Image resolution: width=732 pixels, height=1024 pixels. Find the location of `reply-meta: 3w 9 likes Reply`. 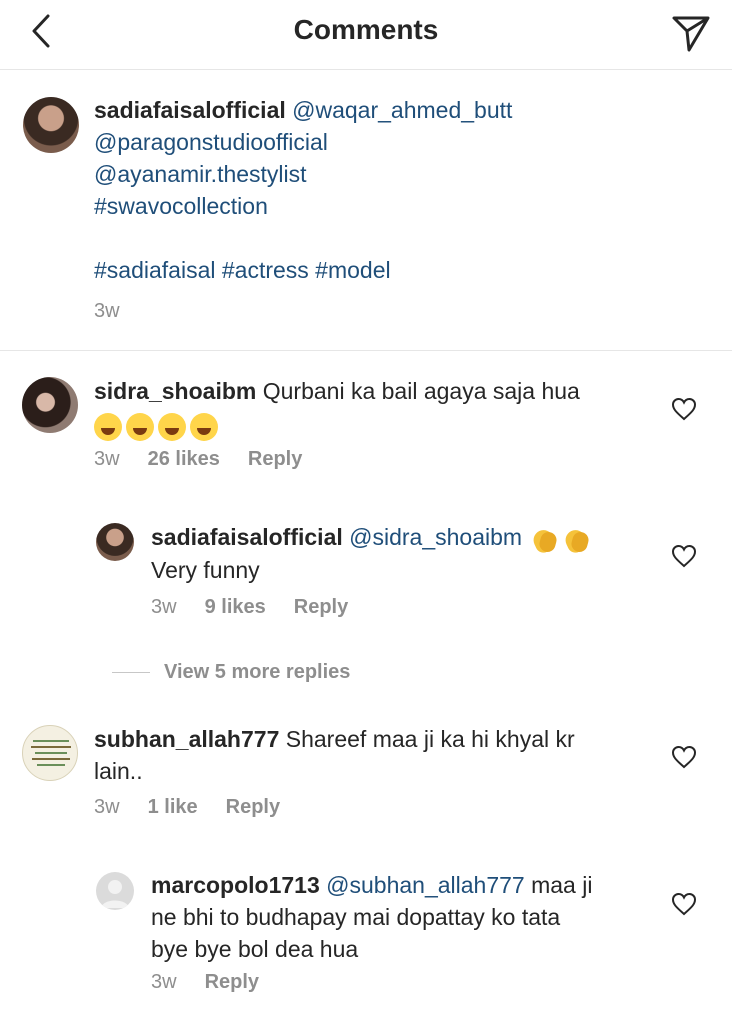

reply-meta: 3w 9 likes Reply is located at coordinates (263, 607).